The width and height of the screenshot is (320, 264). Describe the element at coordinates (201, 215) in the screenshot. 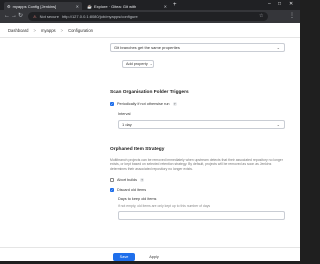

I see `days-to-keep-input` at that location.